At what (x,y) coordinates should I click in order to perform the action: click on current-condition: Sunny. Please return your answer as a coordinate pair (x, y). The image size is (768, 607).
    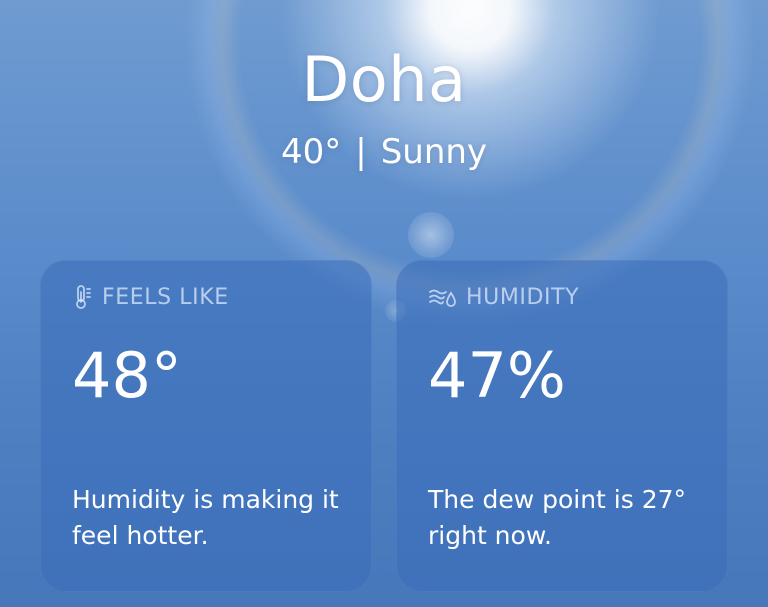
    Looking at the image, I should click on (434, 152).